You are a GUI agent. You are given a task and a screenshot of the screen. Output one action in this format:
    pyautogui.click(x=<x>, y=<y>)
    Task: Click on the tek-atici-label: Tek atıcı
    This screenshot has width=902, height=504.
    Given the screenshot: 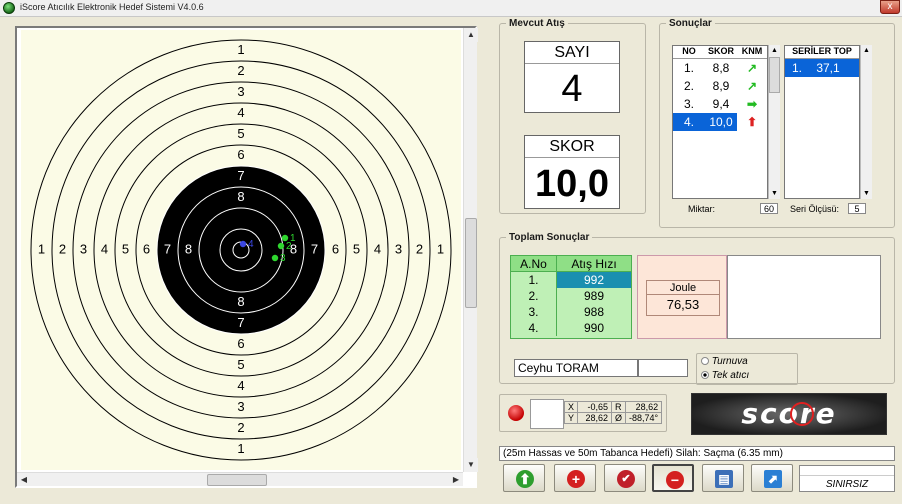 What is the action you would take?
    pyautogui.click(x=730, y=375)
    